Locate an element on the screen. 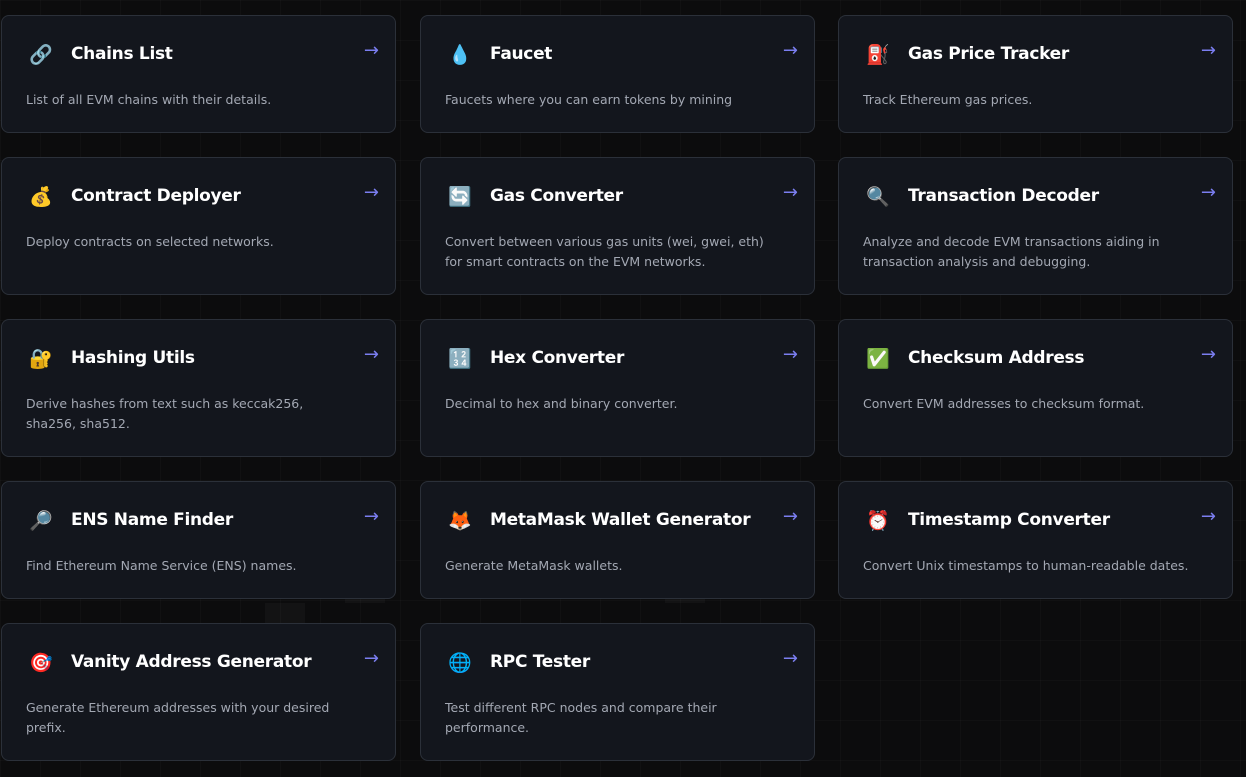 This screenshot has width=1246, height=777. fuel-pump-icon: ⛽ is located at coordinates (878, 54).